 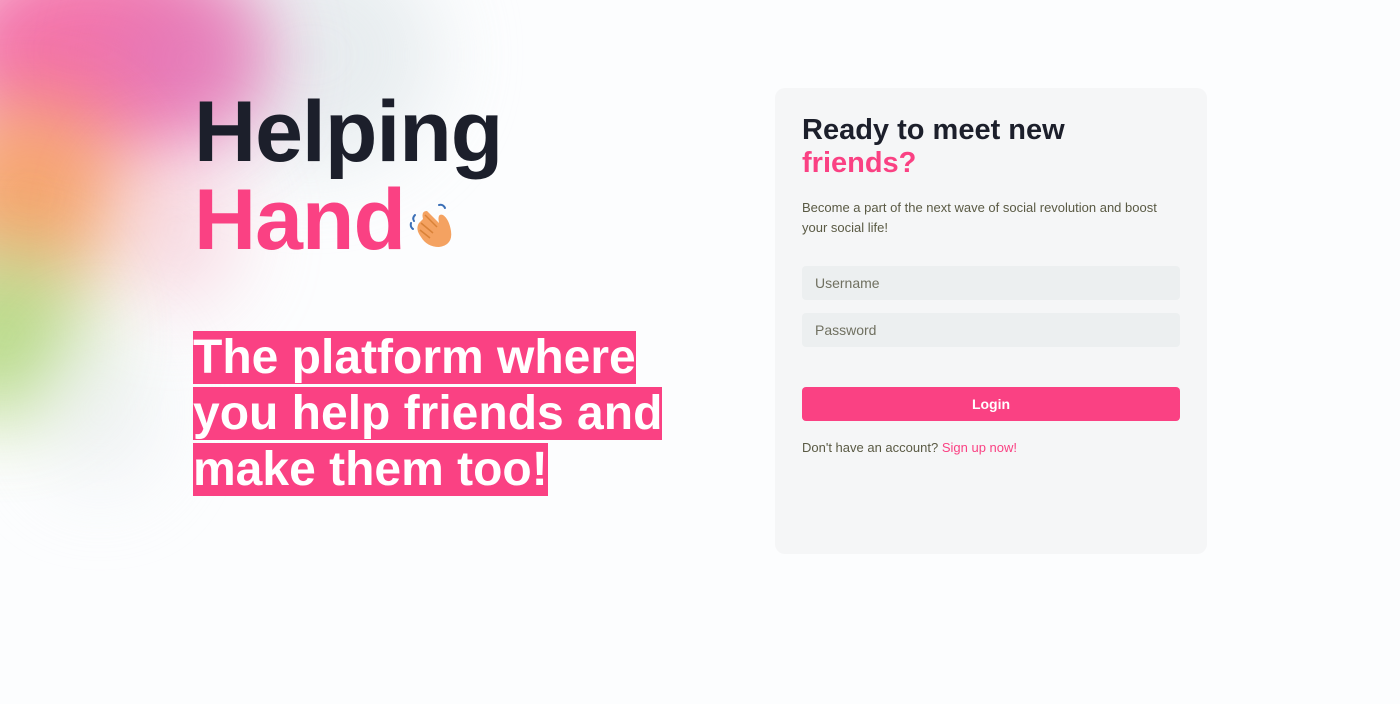 I want to click on username-input, so click(x=991, y=283).